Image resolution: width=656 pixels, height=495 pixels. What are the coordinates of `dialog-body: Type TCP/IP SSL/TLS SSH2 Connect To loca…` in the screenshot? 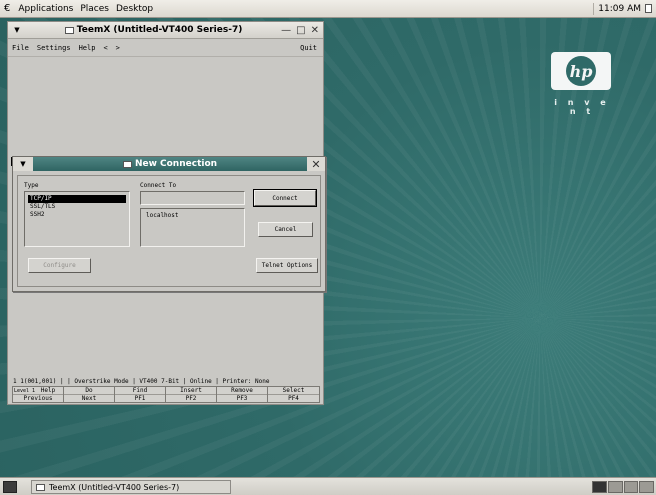 It's located at (169, 231).